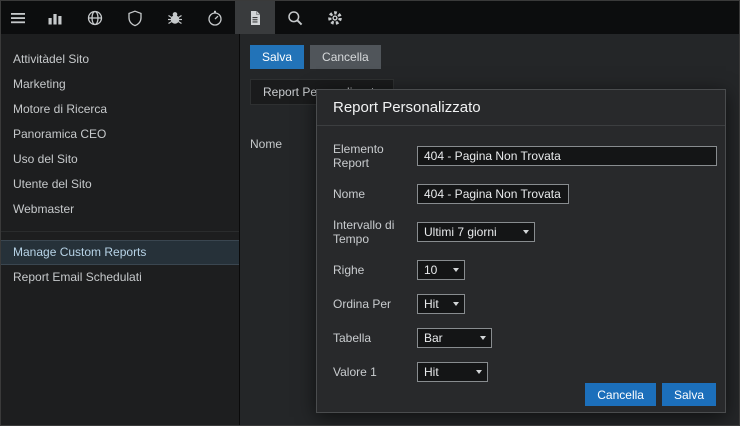 This screenshot has height=426, width=740. Describe the element at coordinates (345, 57) in the screenshot. I see `cancel-button: Cancella` at that location.